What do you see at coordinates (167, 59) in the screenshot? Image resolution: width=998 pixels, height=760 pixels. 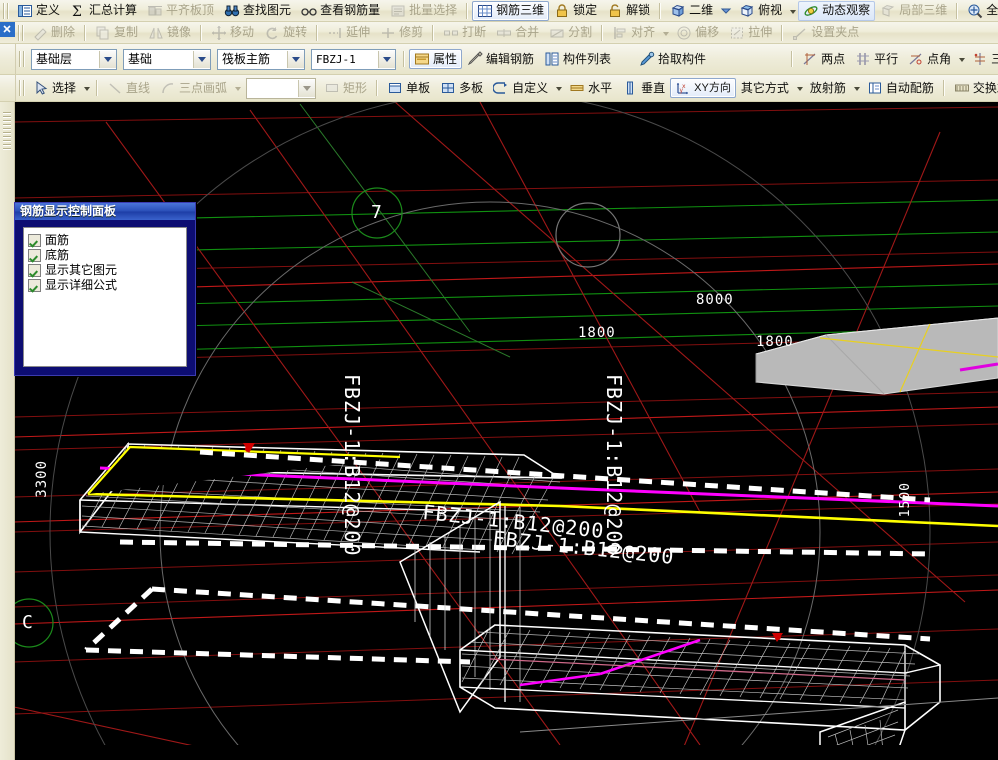 I see `category-select: 基础` at bounding box center [167, 59].